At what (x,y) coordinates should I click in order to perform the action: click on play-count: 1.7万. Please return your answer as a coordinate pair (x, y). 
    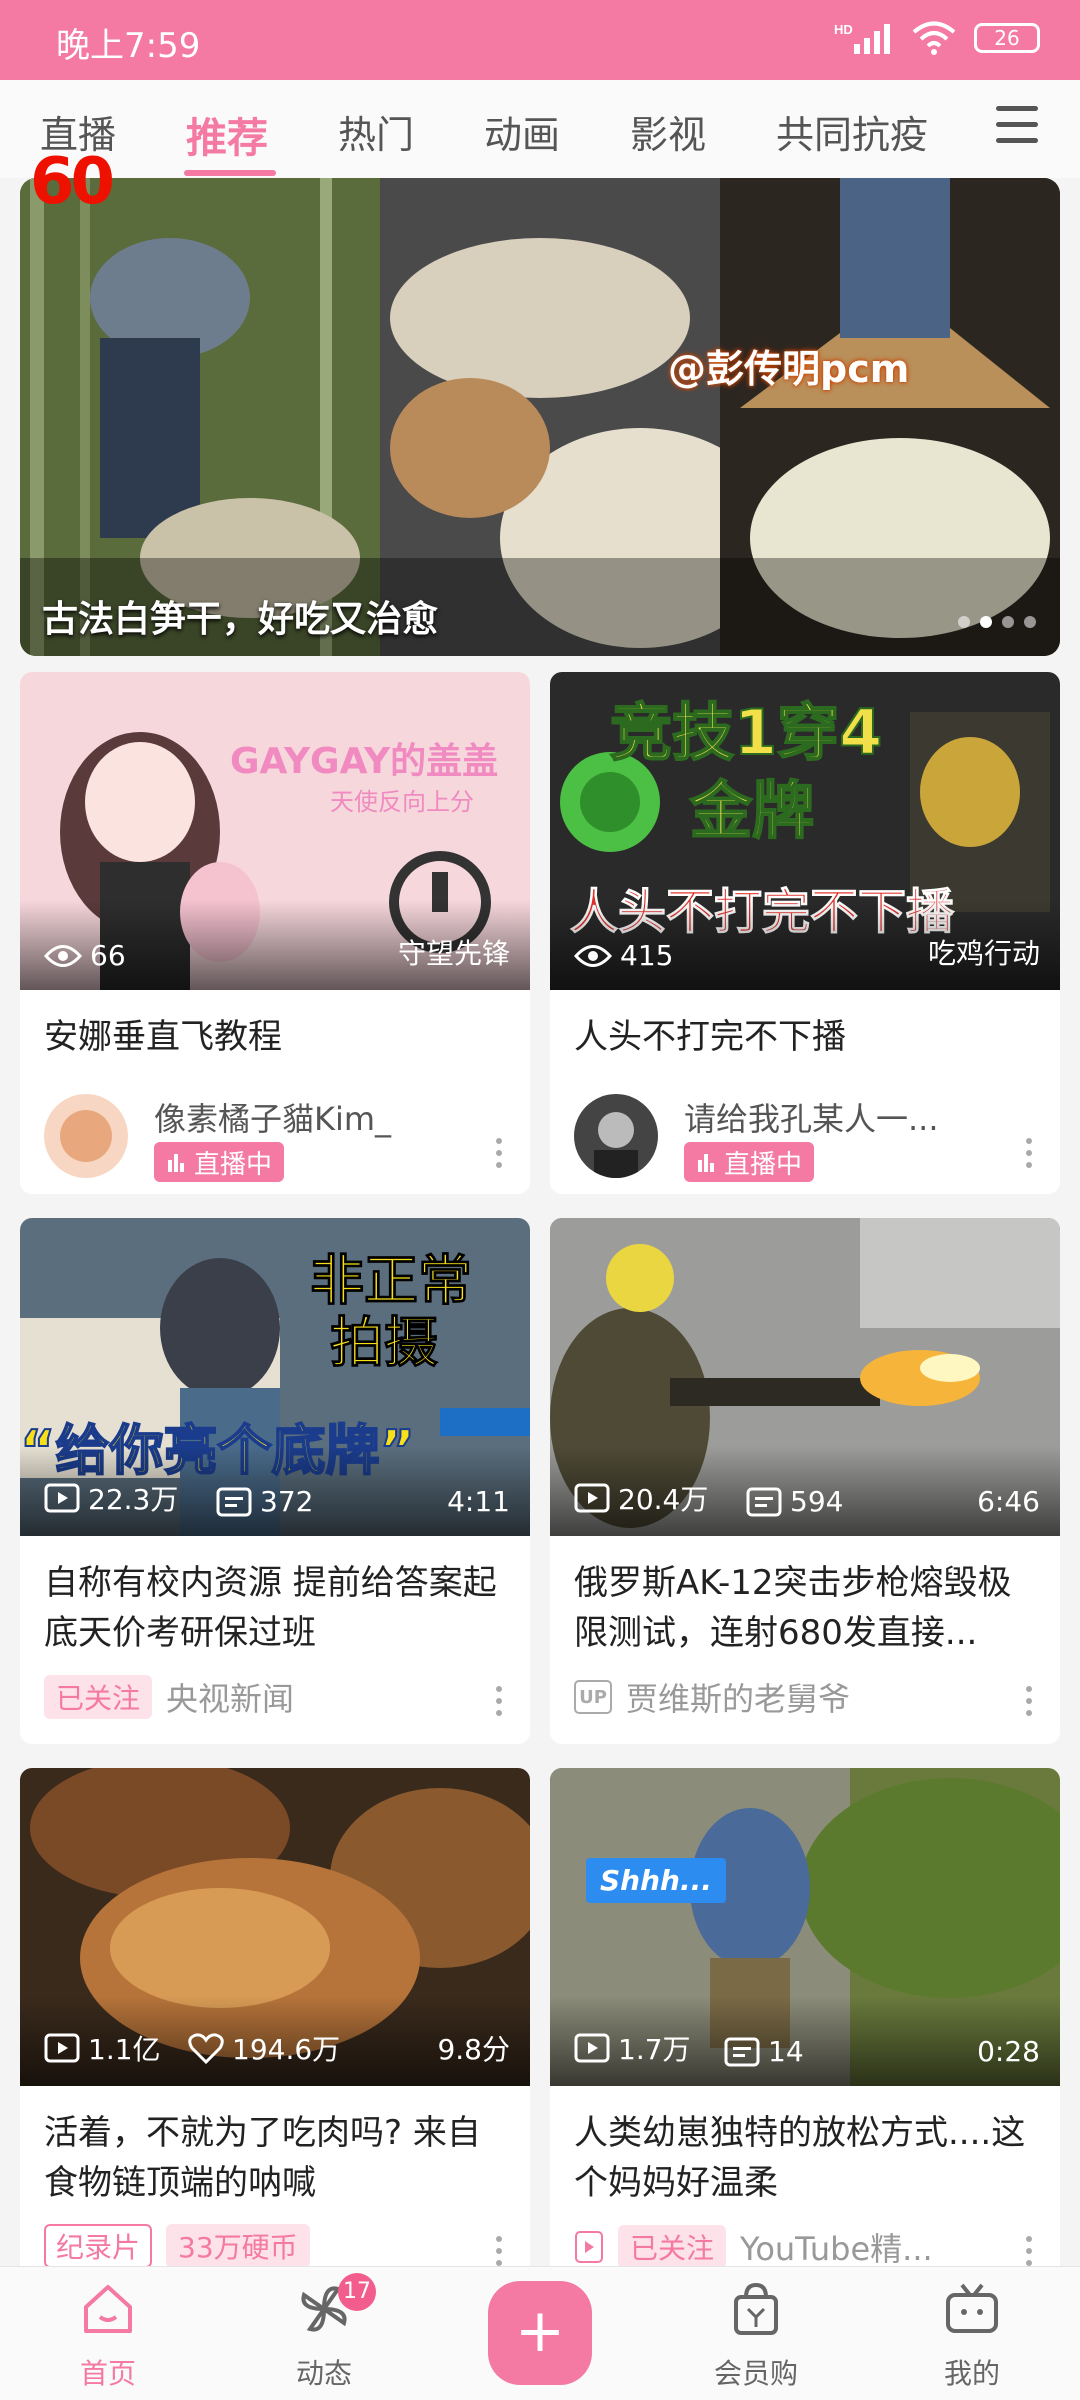
    Looking at the image, I should click on (632, 2048).